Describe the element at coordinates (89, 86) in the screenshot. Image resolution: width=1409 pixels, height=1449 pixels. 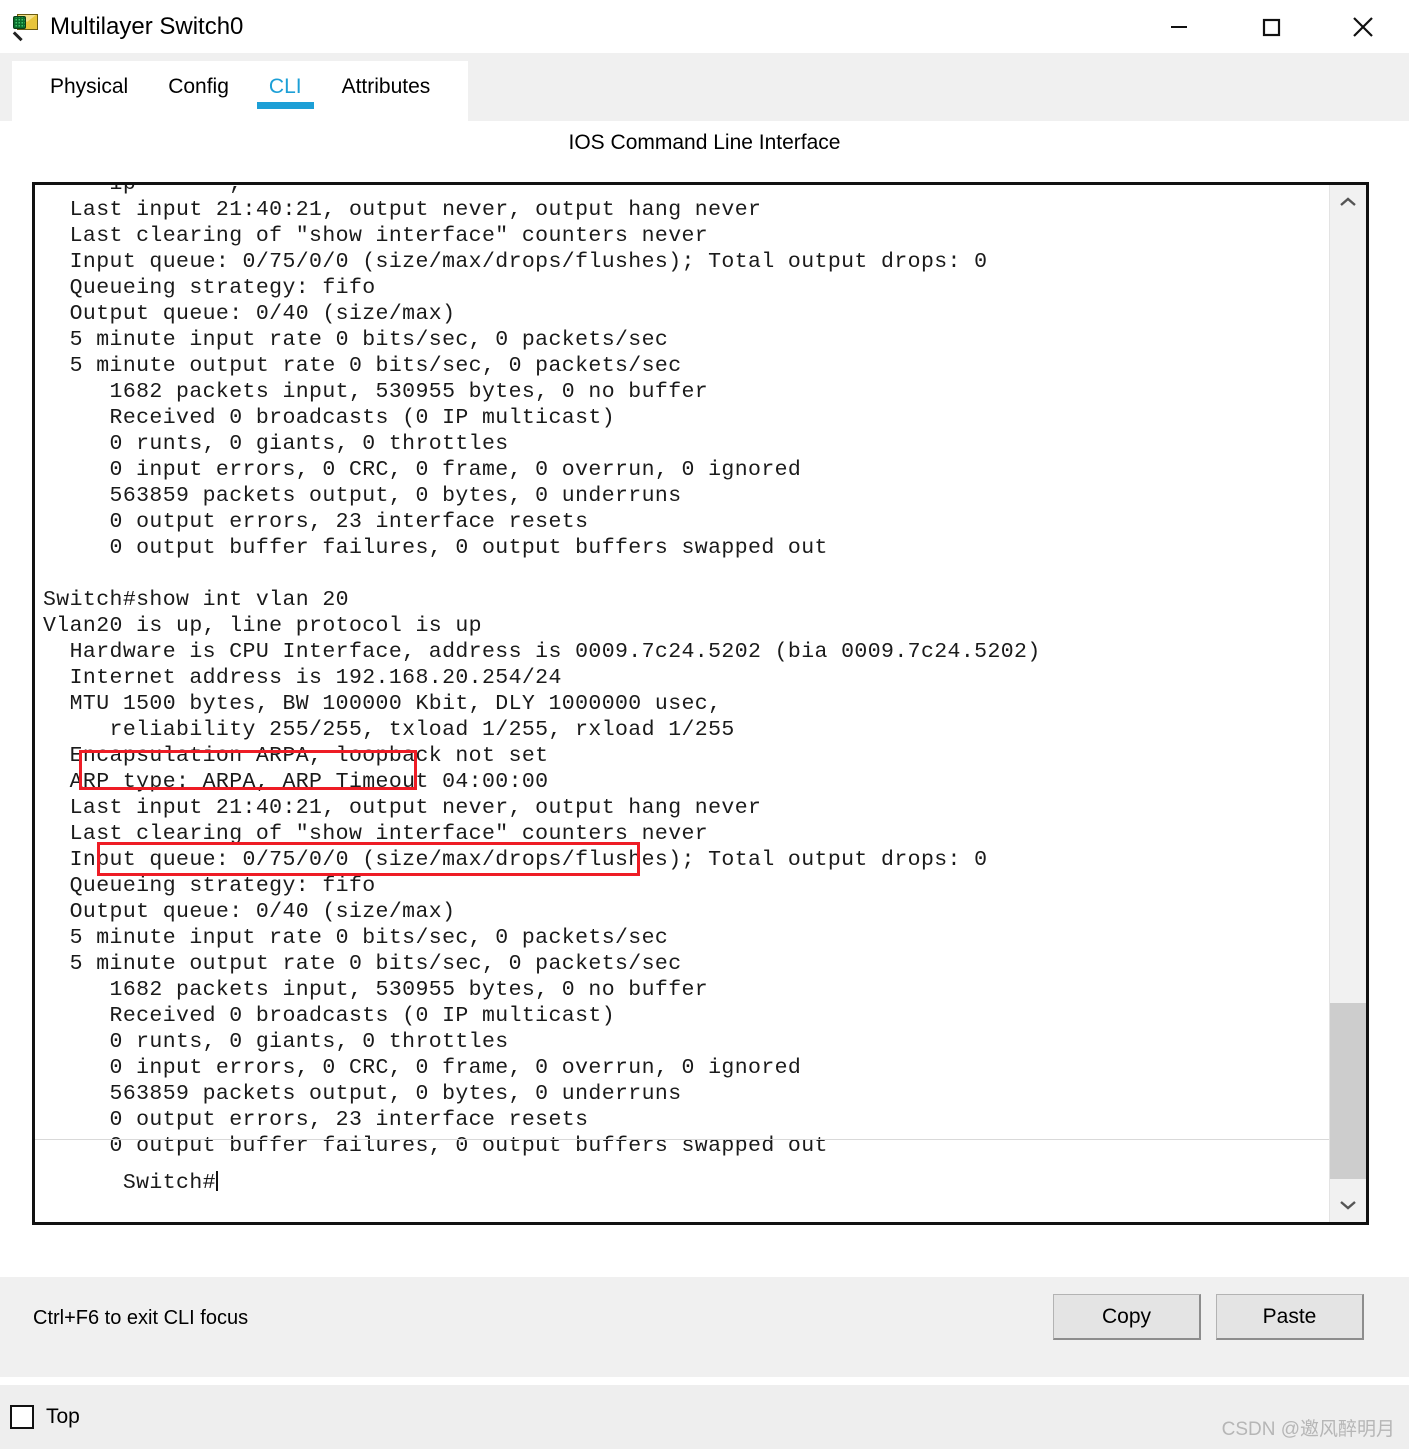
I see `tab-physical-label: Physical` at that location.